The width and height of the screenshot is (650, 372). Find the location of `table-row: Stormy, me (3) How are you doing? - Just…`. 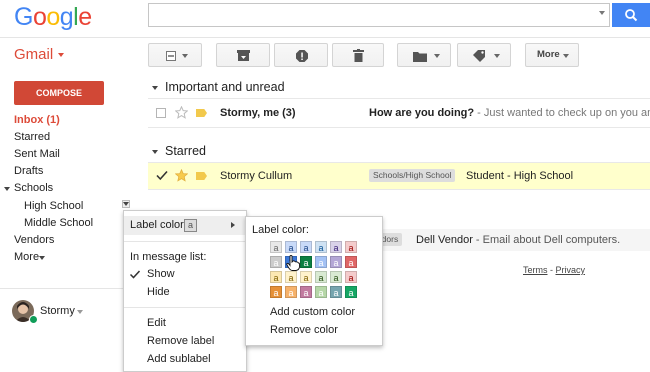

table-row: Stormy, me (3) How are you doing? - Just… is located at coordinates (399, 113).